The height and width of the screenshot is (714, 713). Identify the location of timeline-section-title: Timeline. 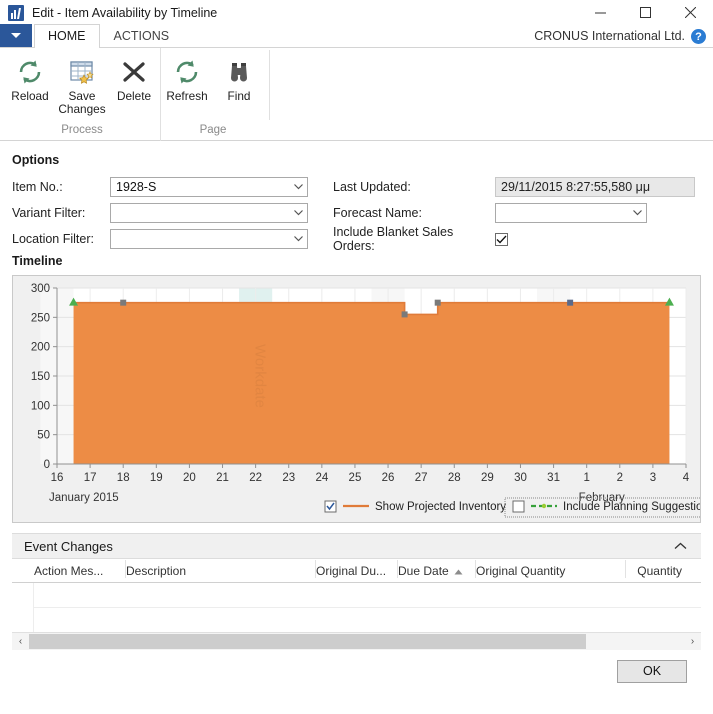
(37, 261).